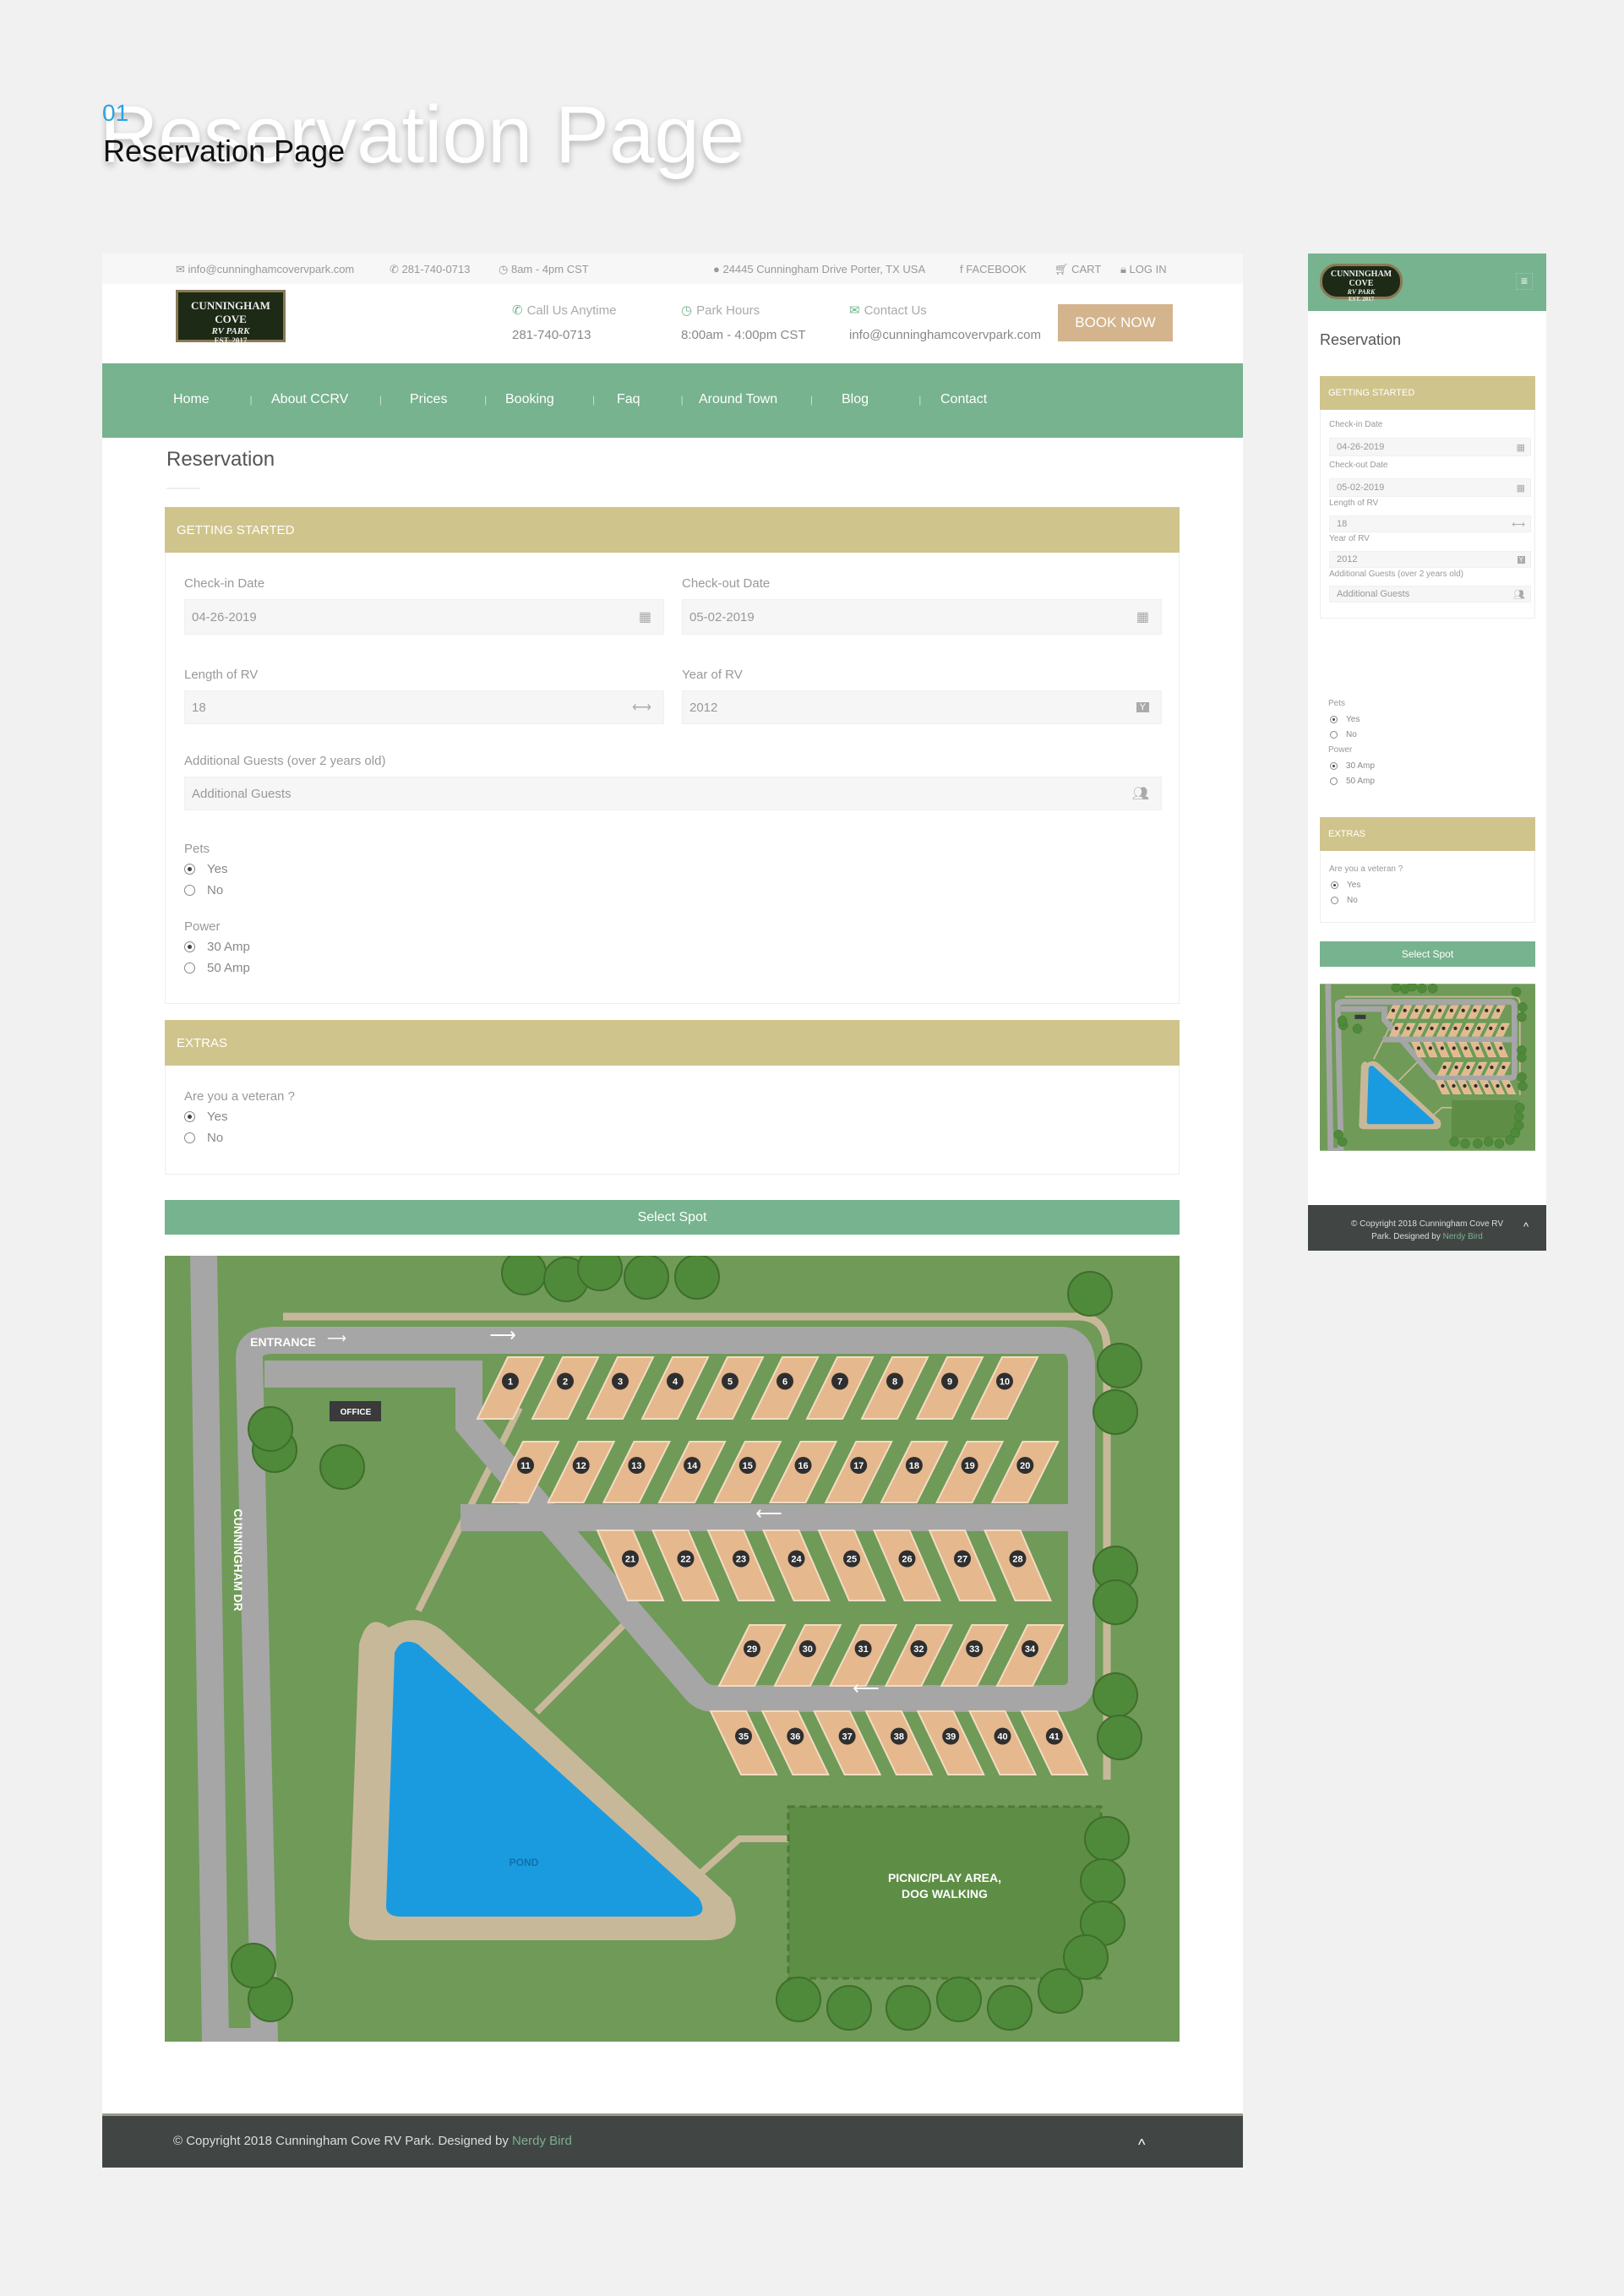 The image size is (1624, 2296). I want to click on mobile-veteran-no-radio: No, so click(1344, 900).